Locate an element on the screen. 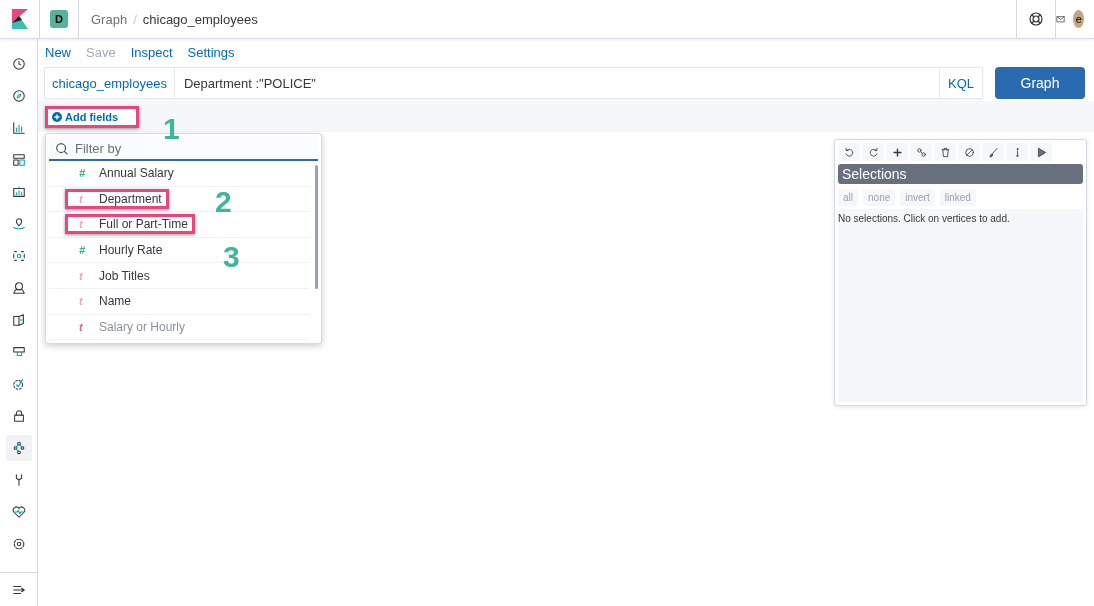 The image size is (1094, 606). ban-icon is located at coordinates (969, 152).